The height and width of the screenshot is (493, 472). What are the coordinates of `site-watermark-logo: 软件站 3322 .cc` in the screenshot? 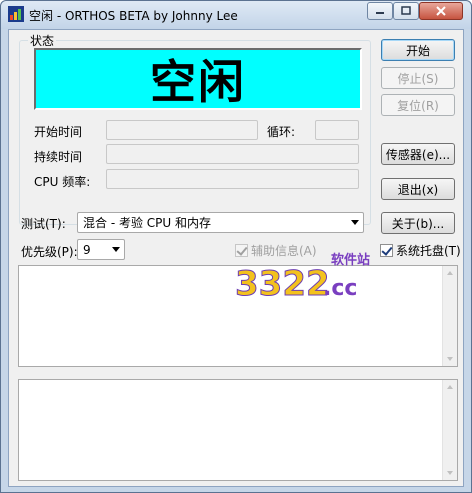 It's located at (308, 277).